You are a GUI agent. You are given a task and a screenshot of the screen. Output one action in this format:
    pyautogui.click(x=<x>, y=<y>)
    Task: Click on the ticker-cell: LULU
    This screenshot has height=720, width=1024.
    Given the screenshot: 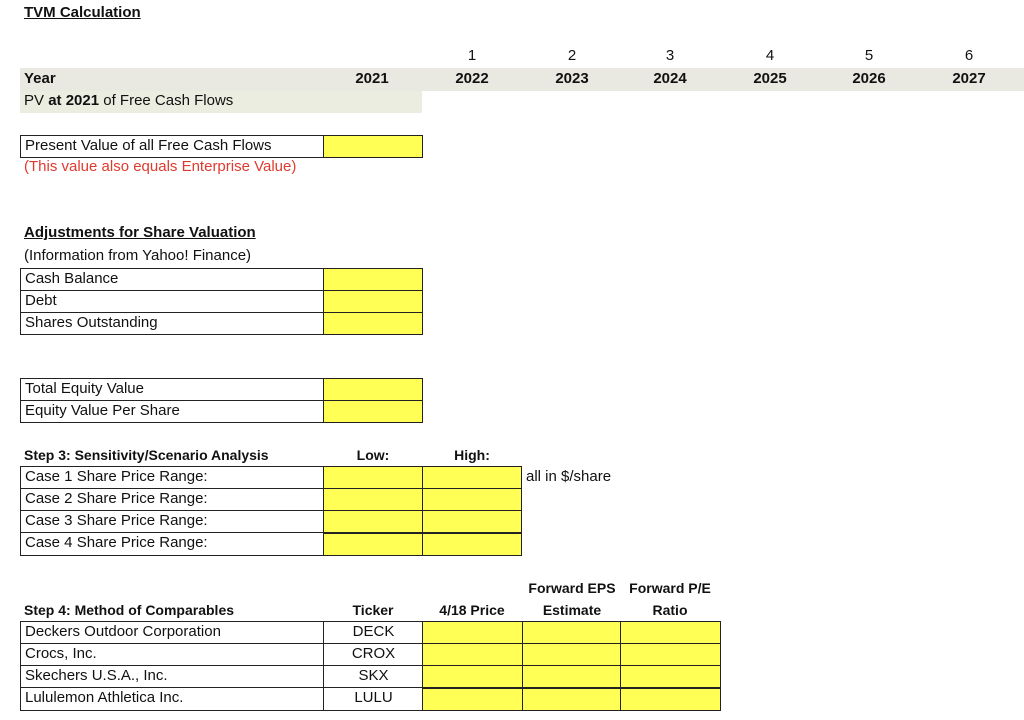 What is the action you would take?
    pyautogui.click(x=373, y=697)
    